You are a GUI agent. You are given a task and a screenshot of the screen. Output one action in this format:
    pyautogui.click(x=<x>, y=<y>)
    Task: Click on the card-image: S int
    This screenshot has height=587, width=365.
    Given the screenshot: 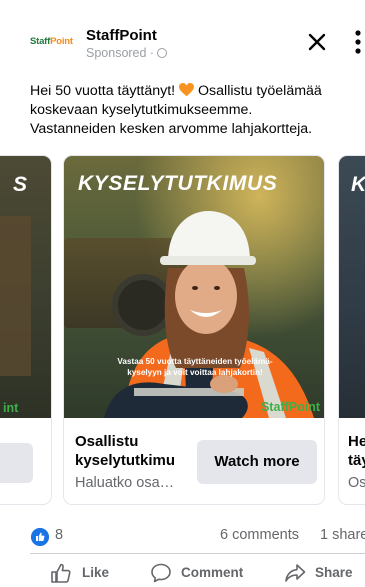 What is the action you would take?
    pyautogui.click(x=25, y=287)
    